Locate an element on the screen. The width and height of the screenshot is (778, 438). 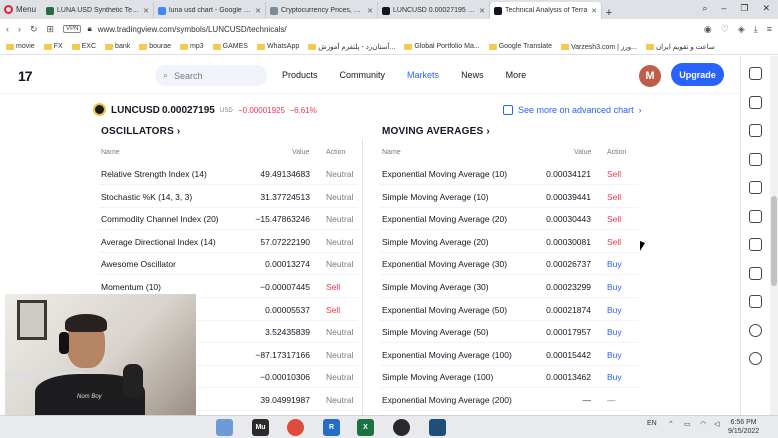
nav-products: Products is located at coordinates (300, 75).